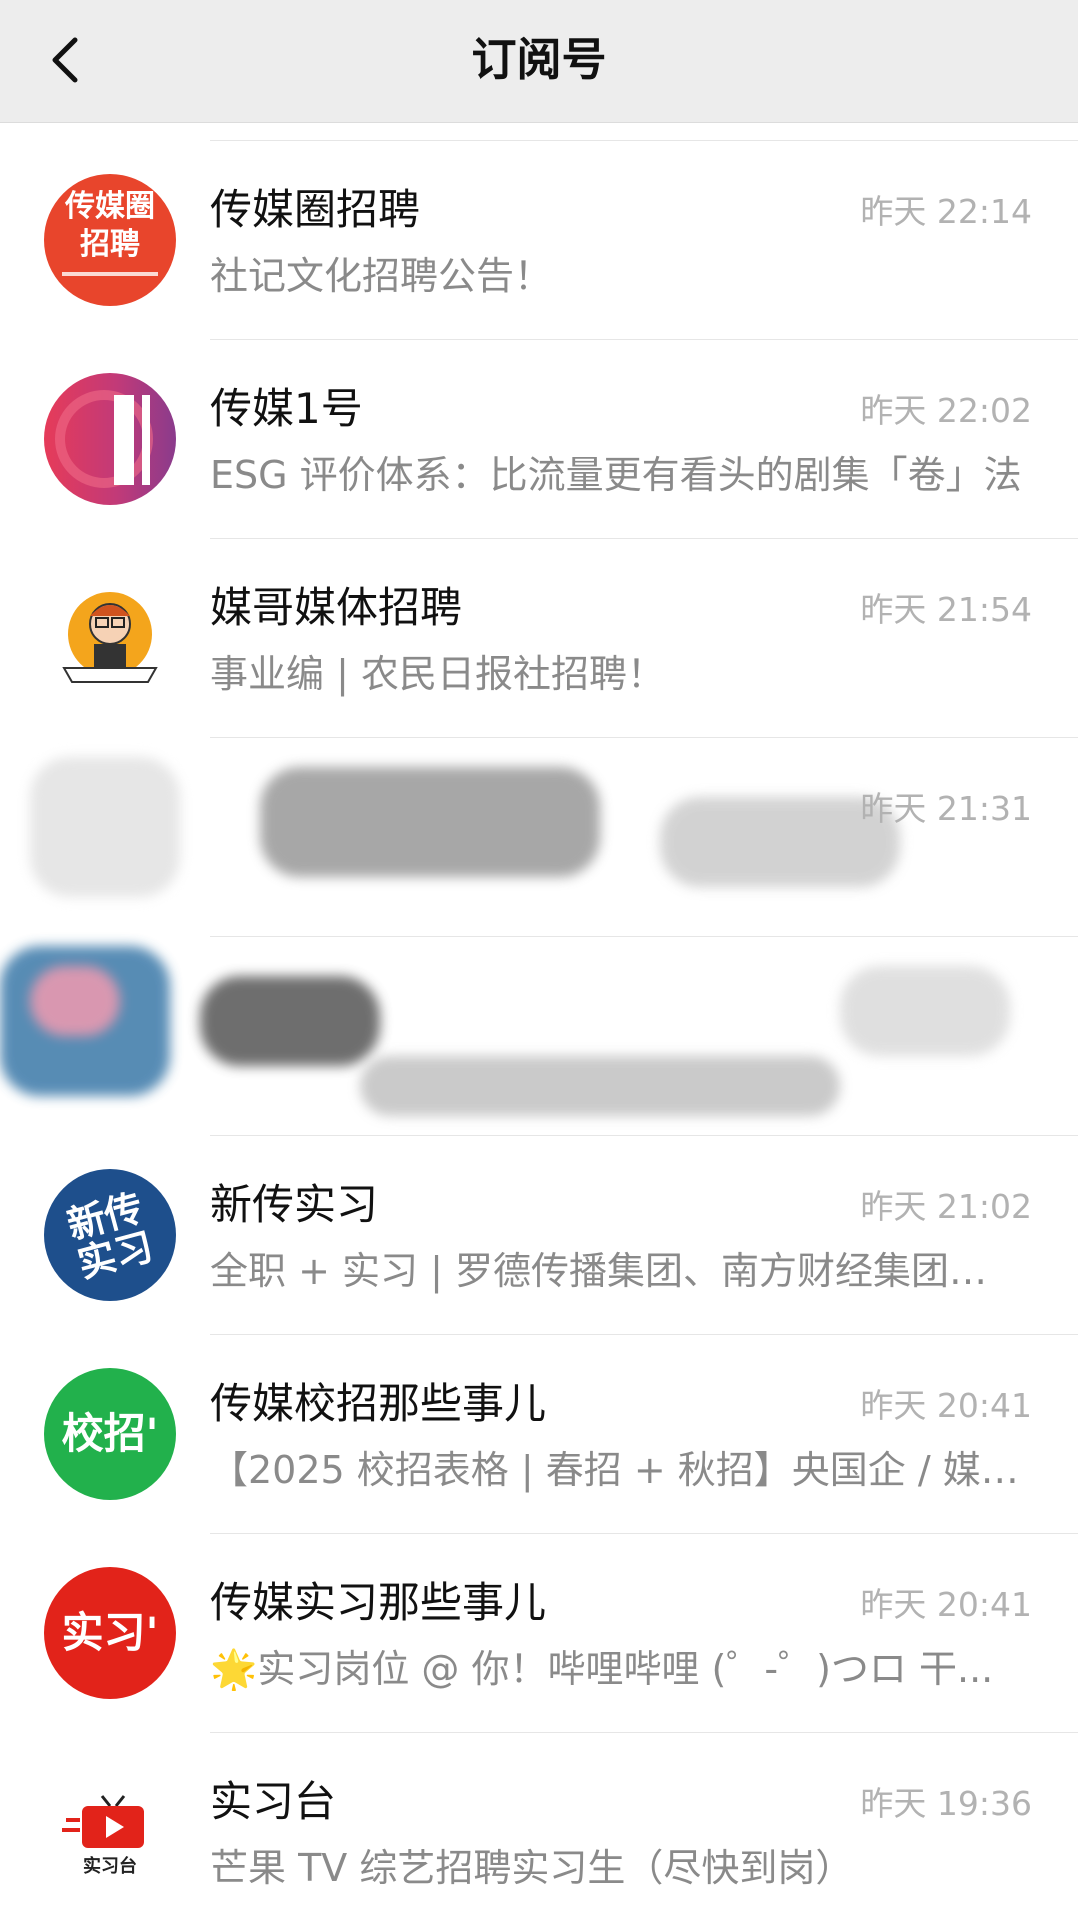 The image size is (1078, 1931). What do you see at coordinates (109, 206) in the screenshot?
I see `svg-text: 传媒圈` at bounding box center [109, 206].